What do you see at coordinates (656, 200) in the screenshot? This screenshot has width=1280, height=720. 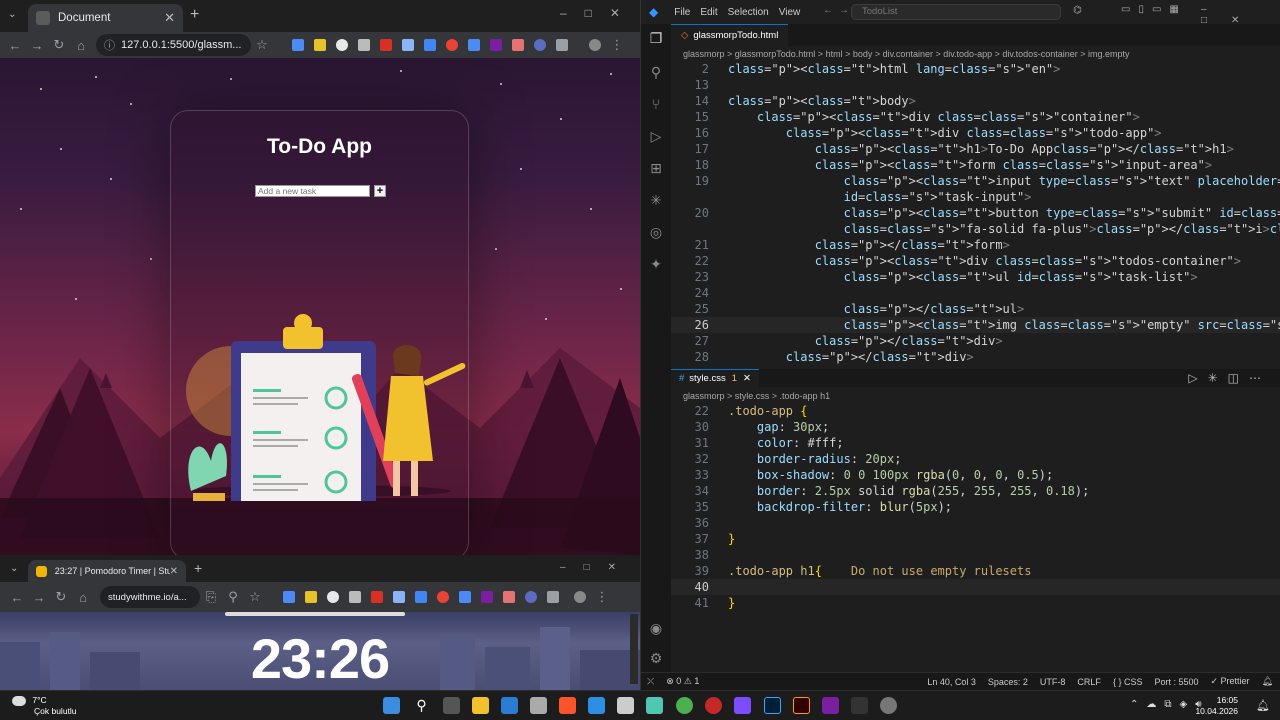 I see `ai-icon: ✳` at bounding box center [656, 200].